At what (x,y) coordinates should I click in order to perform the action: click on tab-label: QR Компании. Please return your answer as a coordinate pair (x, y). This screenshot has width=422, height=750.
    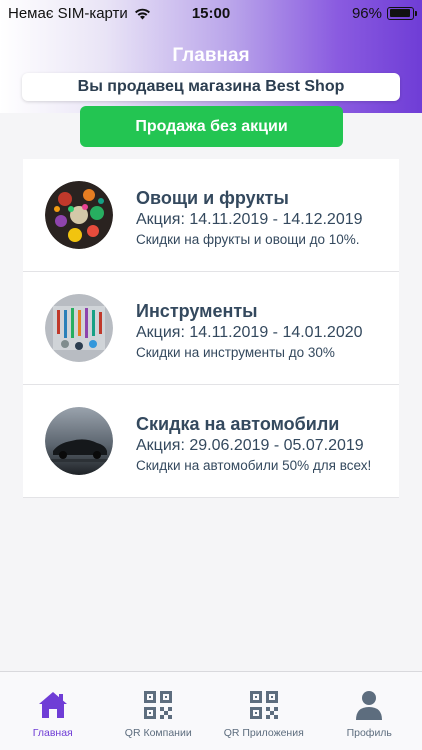
    Looking at the image, I should click on (158, 733).